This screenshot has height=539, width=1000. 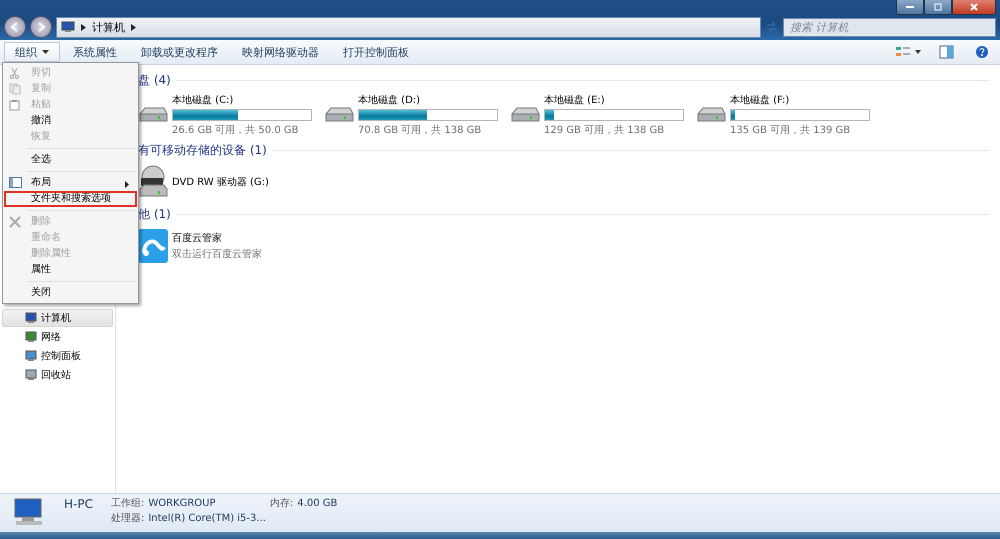 What do you see at coordinates (70, 270) in the screenshot?
I see `menu-item: 属性` at bounding box center [70, 270].